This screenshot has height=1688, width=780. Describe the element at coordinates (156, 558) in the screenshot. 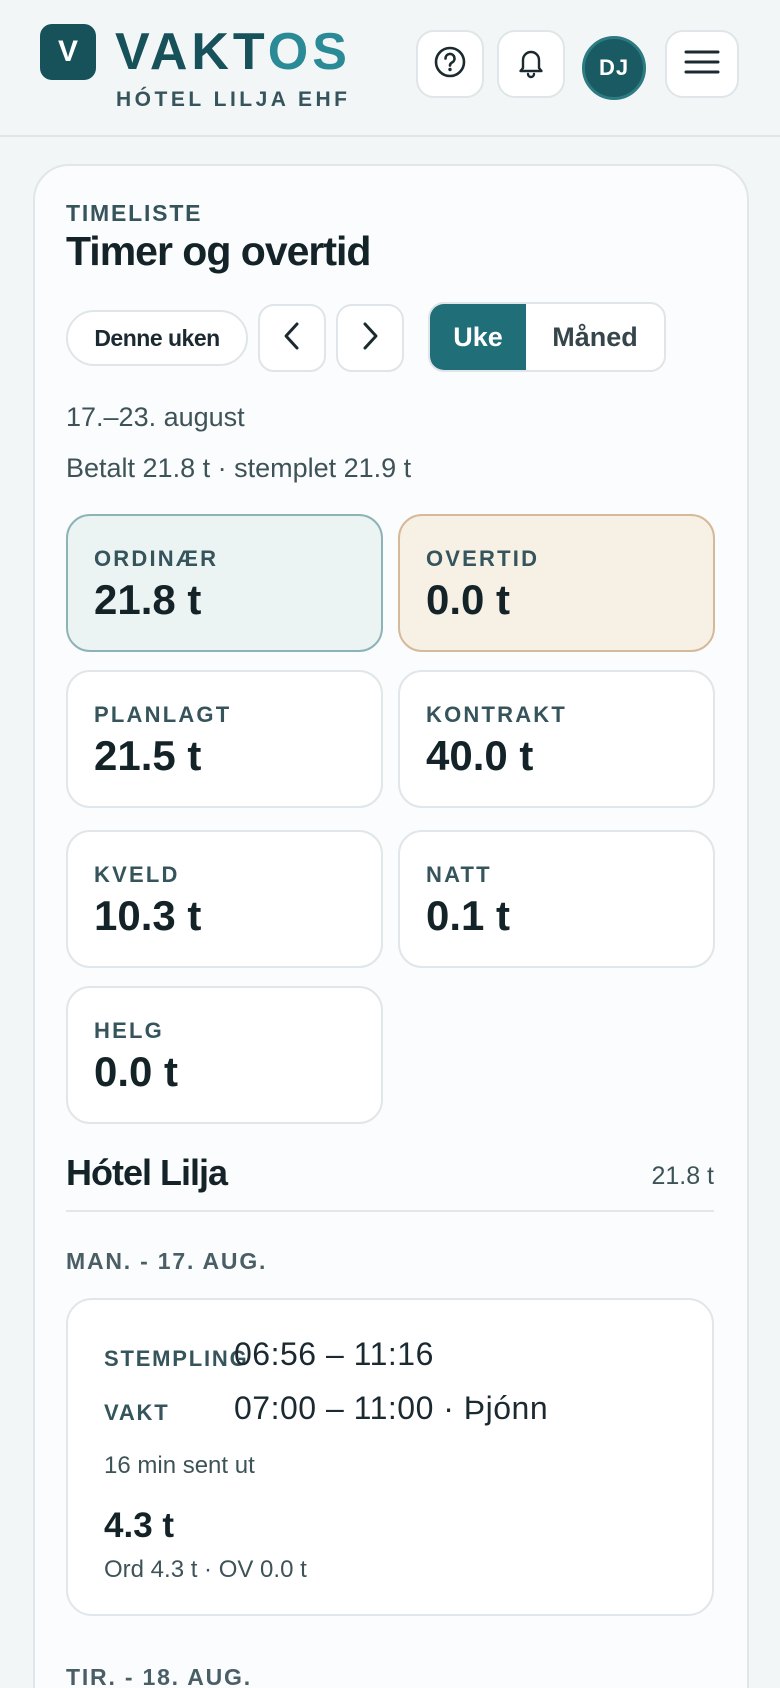

I see `stat-label: ORDINÆR` at that location.